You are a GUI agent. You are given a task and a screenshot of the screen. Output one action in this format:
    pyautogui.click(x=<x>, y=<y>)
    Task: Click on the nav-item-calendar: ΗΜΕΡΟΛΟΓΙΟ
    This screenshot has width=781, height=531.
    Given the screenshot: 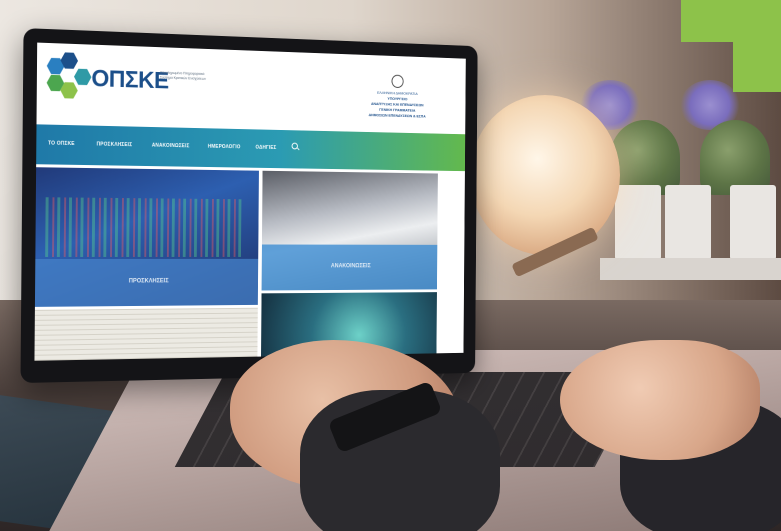 What is the action you would take?
    pyautogui.click(x=224, y=147)
    